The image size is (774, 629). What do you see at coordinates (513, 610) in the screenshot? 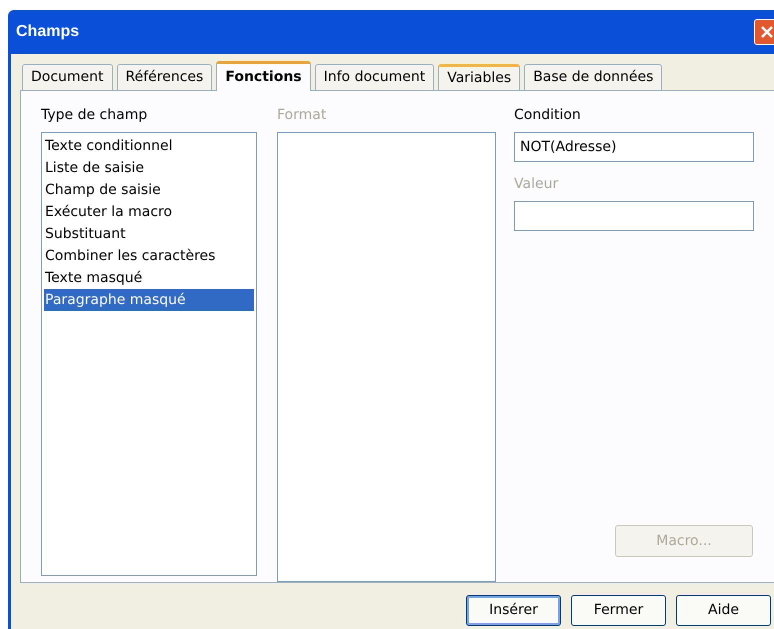
I see `dialog-button: Insérer` at bounding box center [513, 610].